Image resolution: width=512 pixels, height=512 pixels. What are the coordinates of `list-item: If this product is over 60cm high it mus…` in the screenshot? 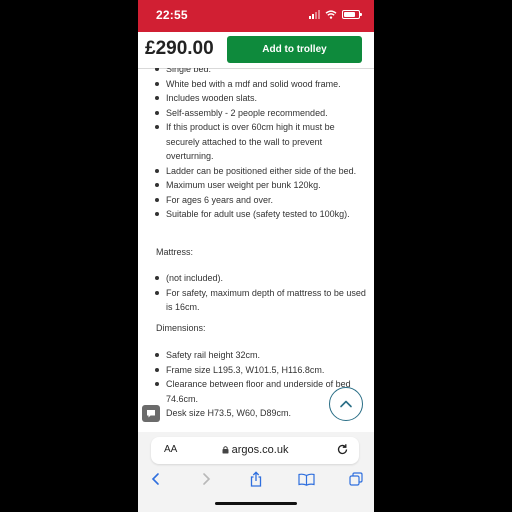 It's located at (260, 142).